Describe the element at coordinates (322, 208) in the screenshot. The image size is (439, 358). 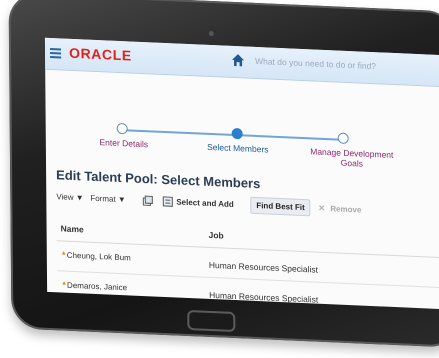
I see `remove-x-icon: ✕` at that location.